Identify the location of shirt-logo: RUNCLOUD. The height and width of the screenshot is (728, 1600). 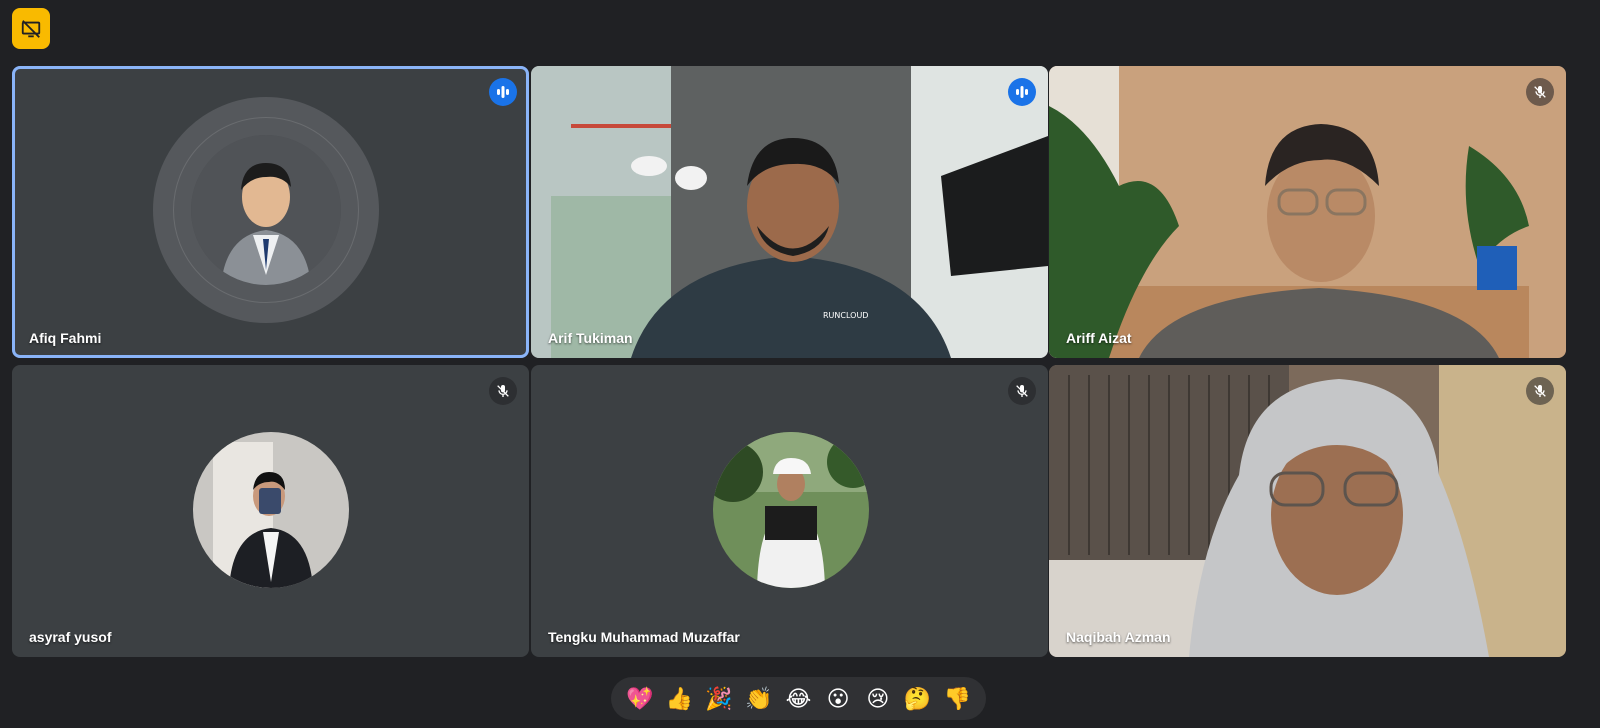
(845, 315).